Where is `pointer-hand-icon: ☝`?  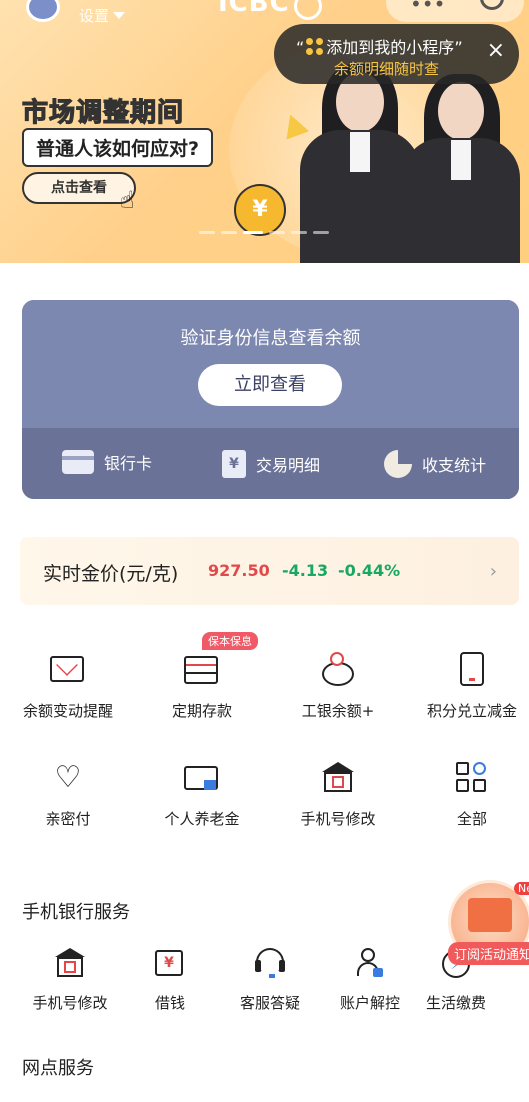 pointer-hand-icon: ☝ is located at coordinates (127, 200).